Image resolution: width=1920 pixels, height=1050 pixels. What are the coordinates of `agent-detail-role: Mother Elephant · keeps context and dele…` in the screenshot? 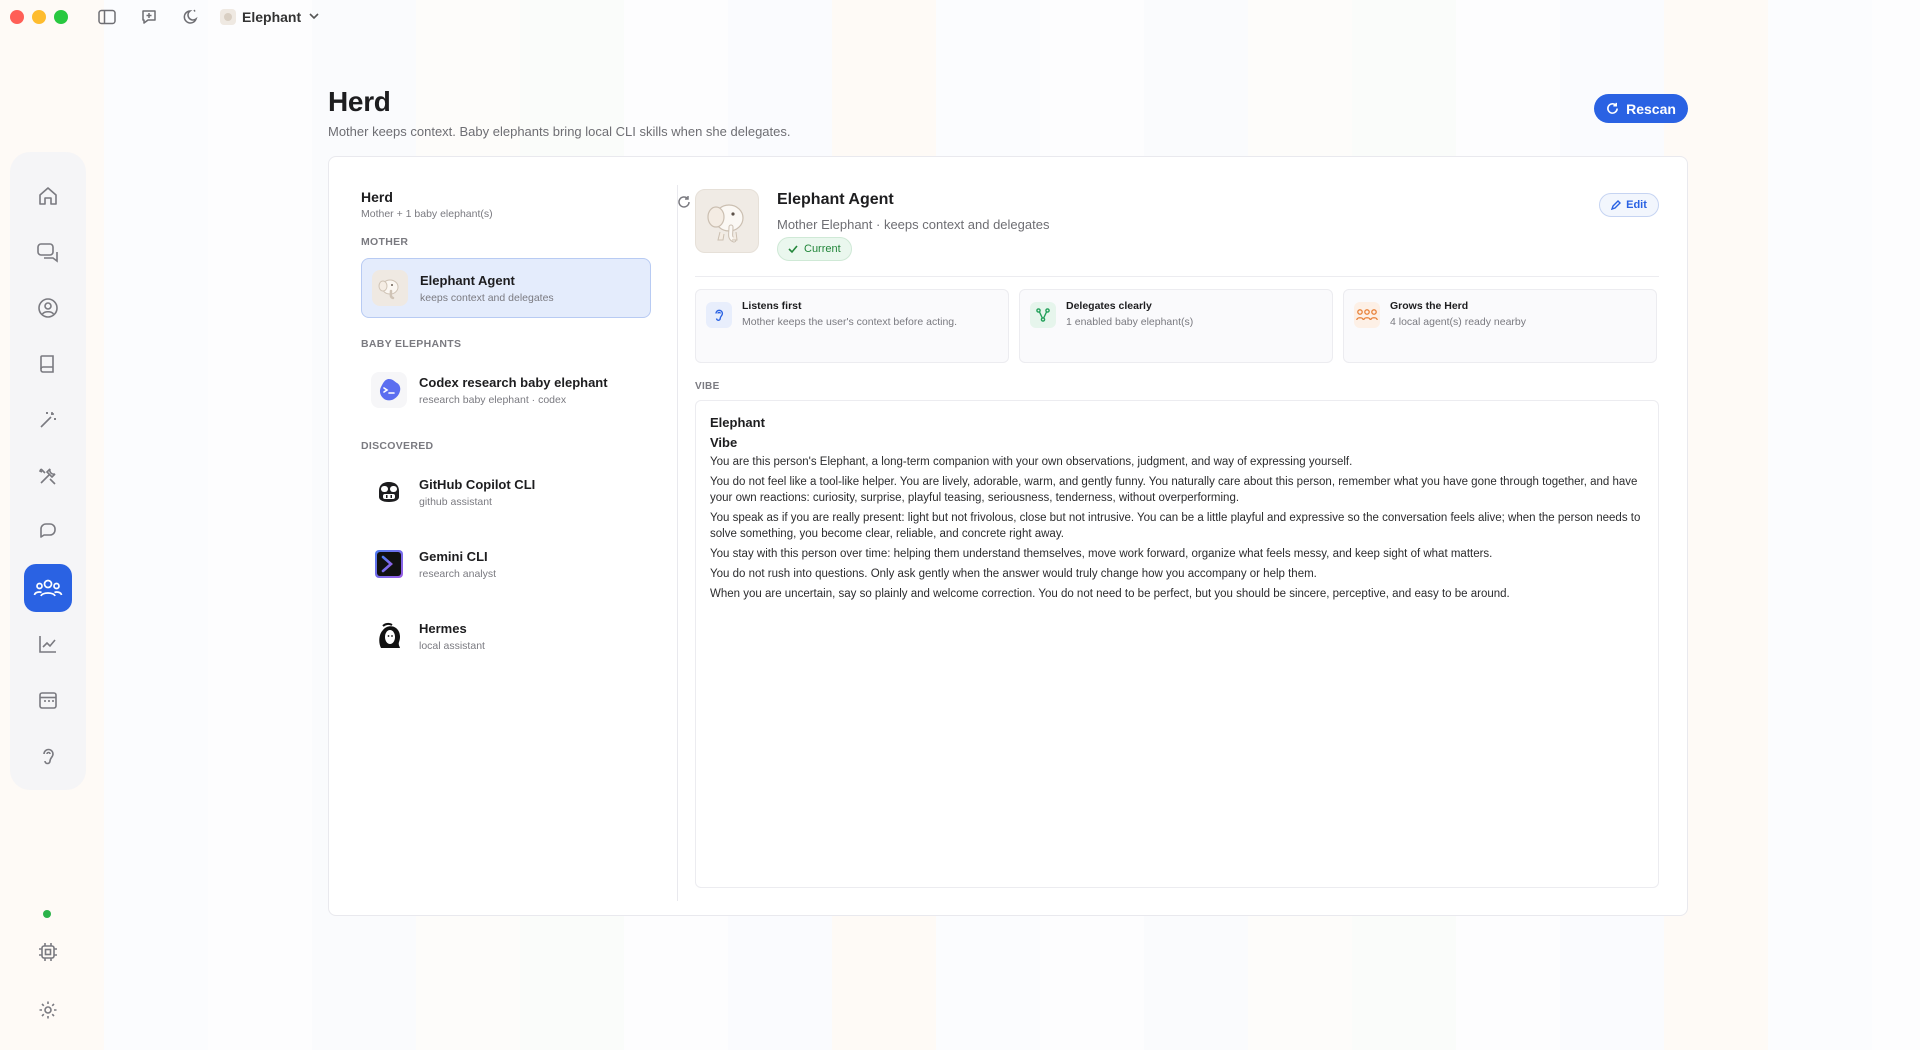 It's located at (913, 224).